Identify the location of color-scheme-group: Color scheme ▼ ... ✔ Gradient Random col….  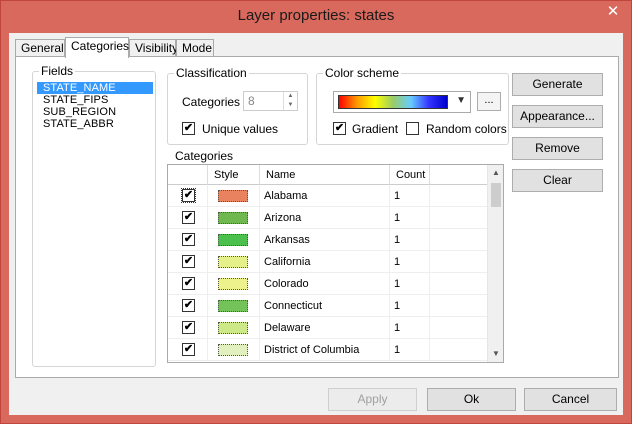
(412, 105).